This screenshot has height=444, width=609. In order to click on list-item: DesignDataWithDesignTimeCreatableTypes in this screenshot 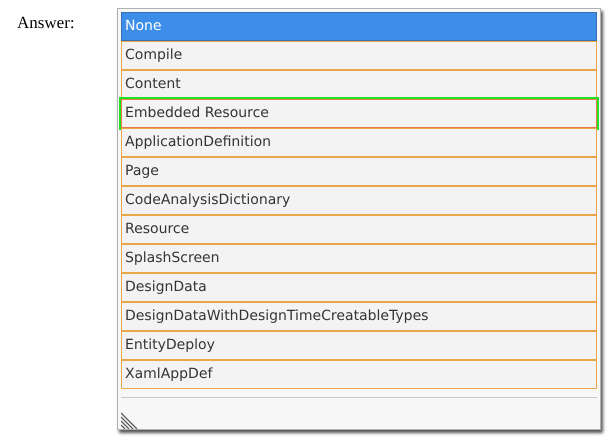, I will do `click(359, 316)`.